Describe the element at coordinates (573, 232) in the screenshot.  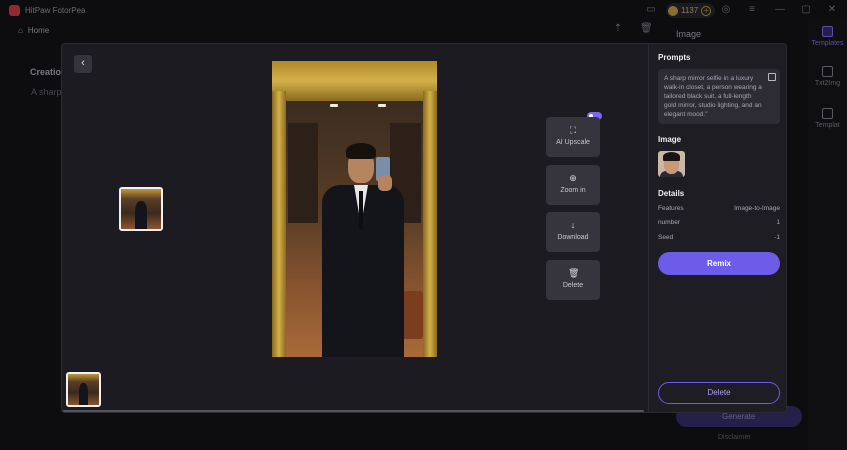
I see `download-button: ↓ Download` at that location.